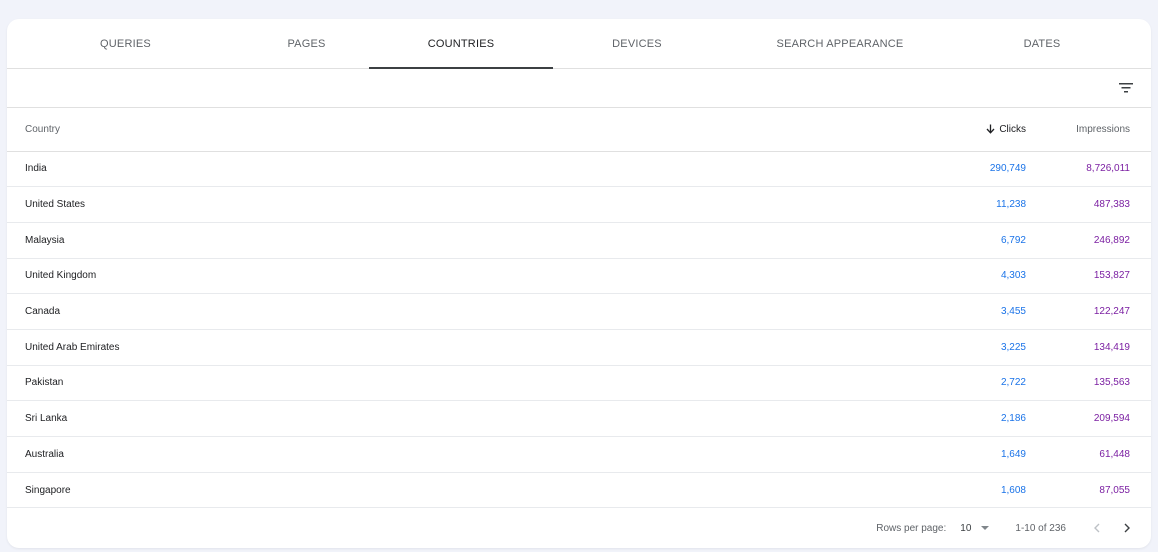 The image size is (1158, 552). I want to click on table-row: Australia 1,649 61,448, so click(579, 455).